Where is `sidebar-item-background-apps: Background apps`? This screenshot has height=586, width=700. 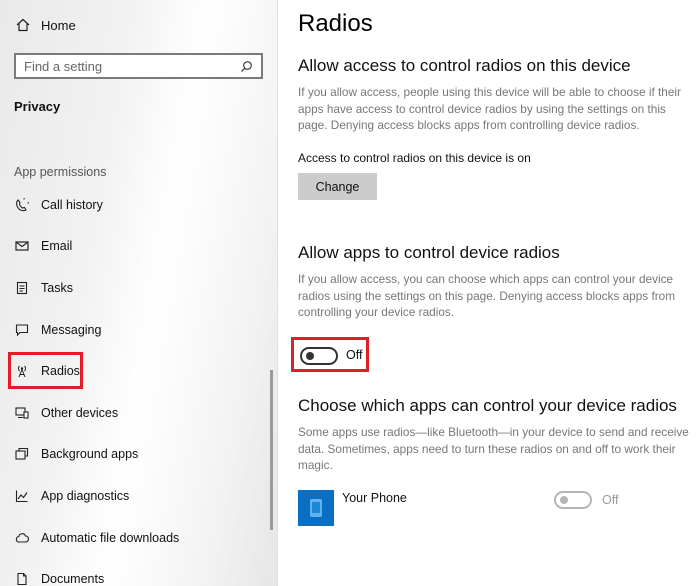
sidebar-item-background-apps: Background apps is located at coordinates (139, 455).